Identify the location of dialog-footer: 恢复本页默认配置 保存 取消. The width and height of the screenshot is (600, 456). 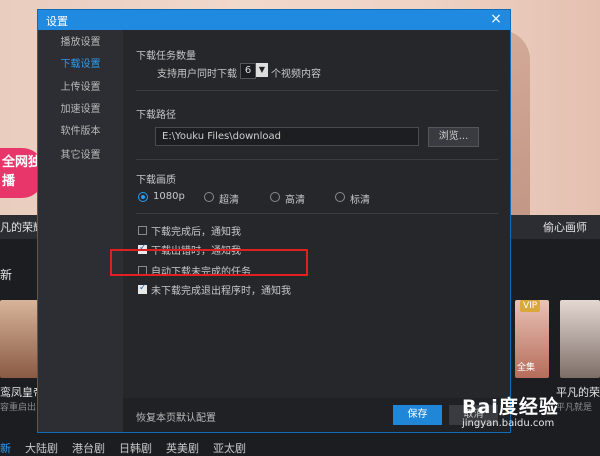
(316, 415).